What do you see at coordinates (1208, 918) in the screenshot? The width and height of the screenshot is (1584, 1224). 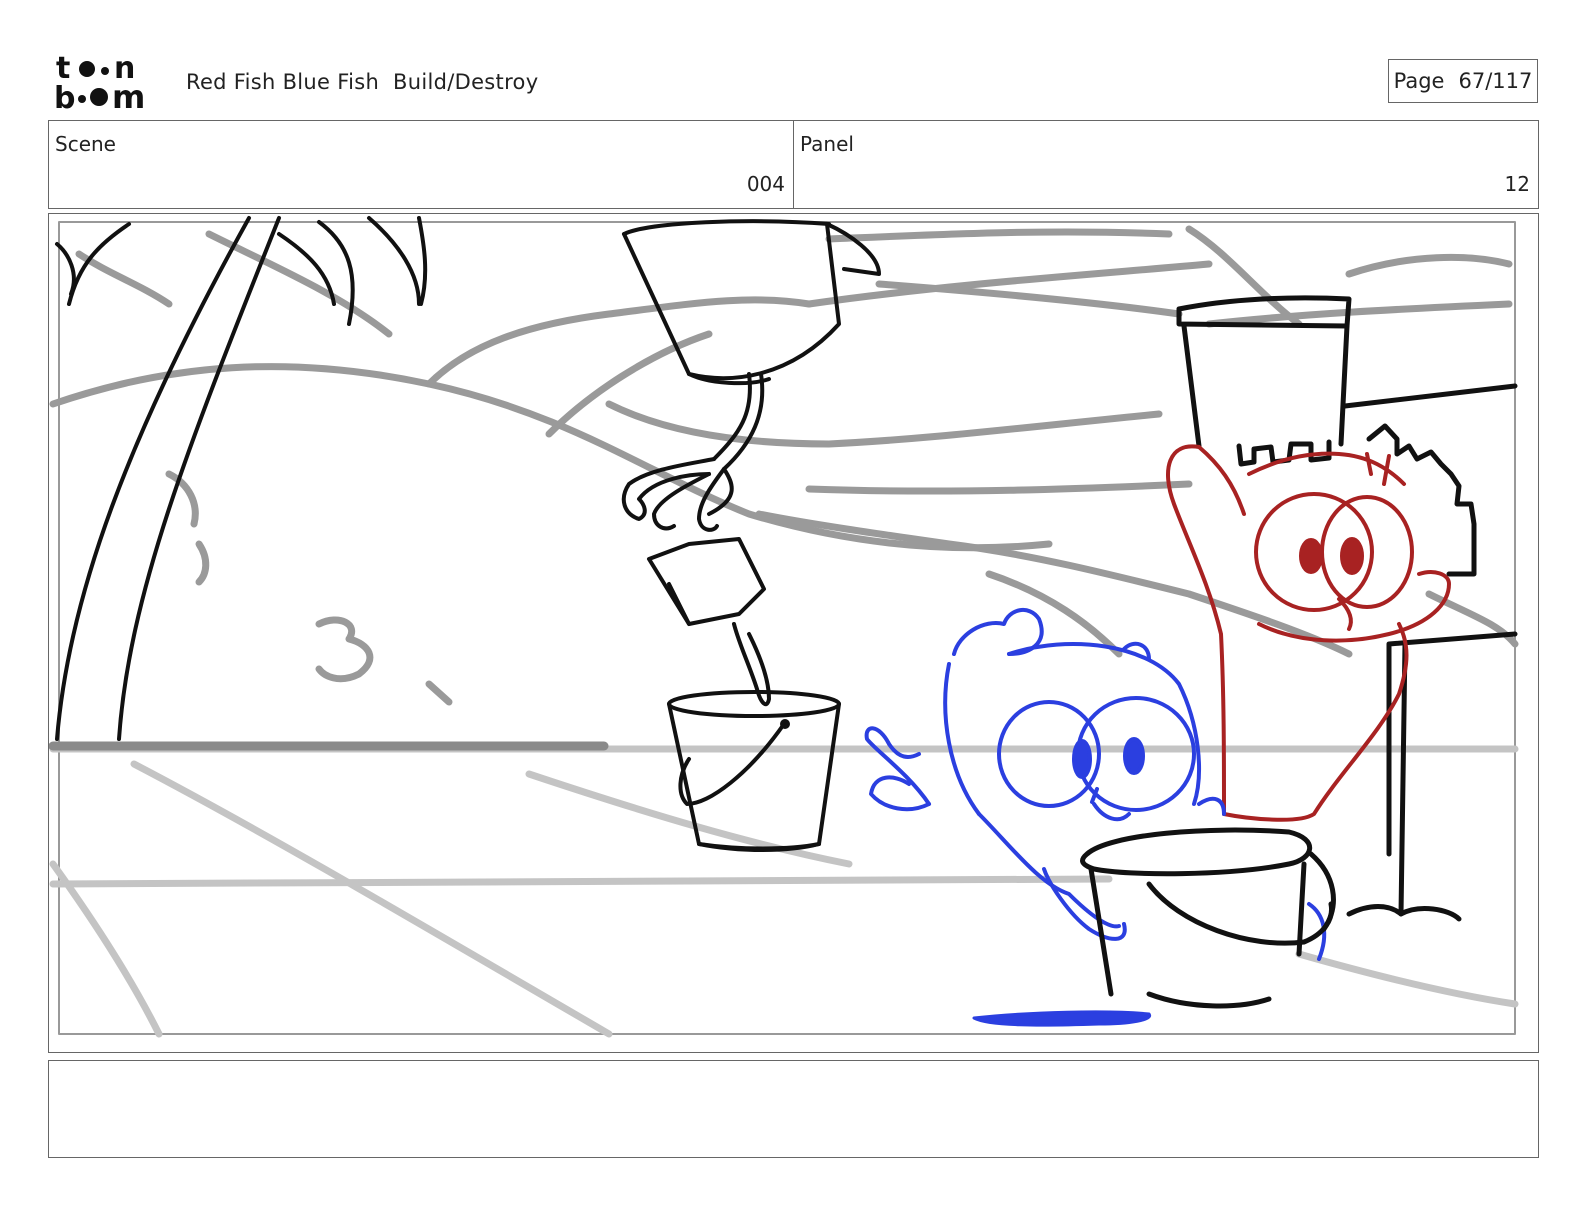 I see `big-bucket` at bounding box center [1208, 918].